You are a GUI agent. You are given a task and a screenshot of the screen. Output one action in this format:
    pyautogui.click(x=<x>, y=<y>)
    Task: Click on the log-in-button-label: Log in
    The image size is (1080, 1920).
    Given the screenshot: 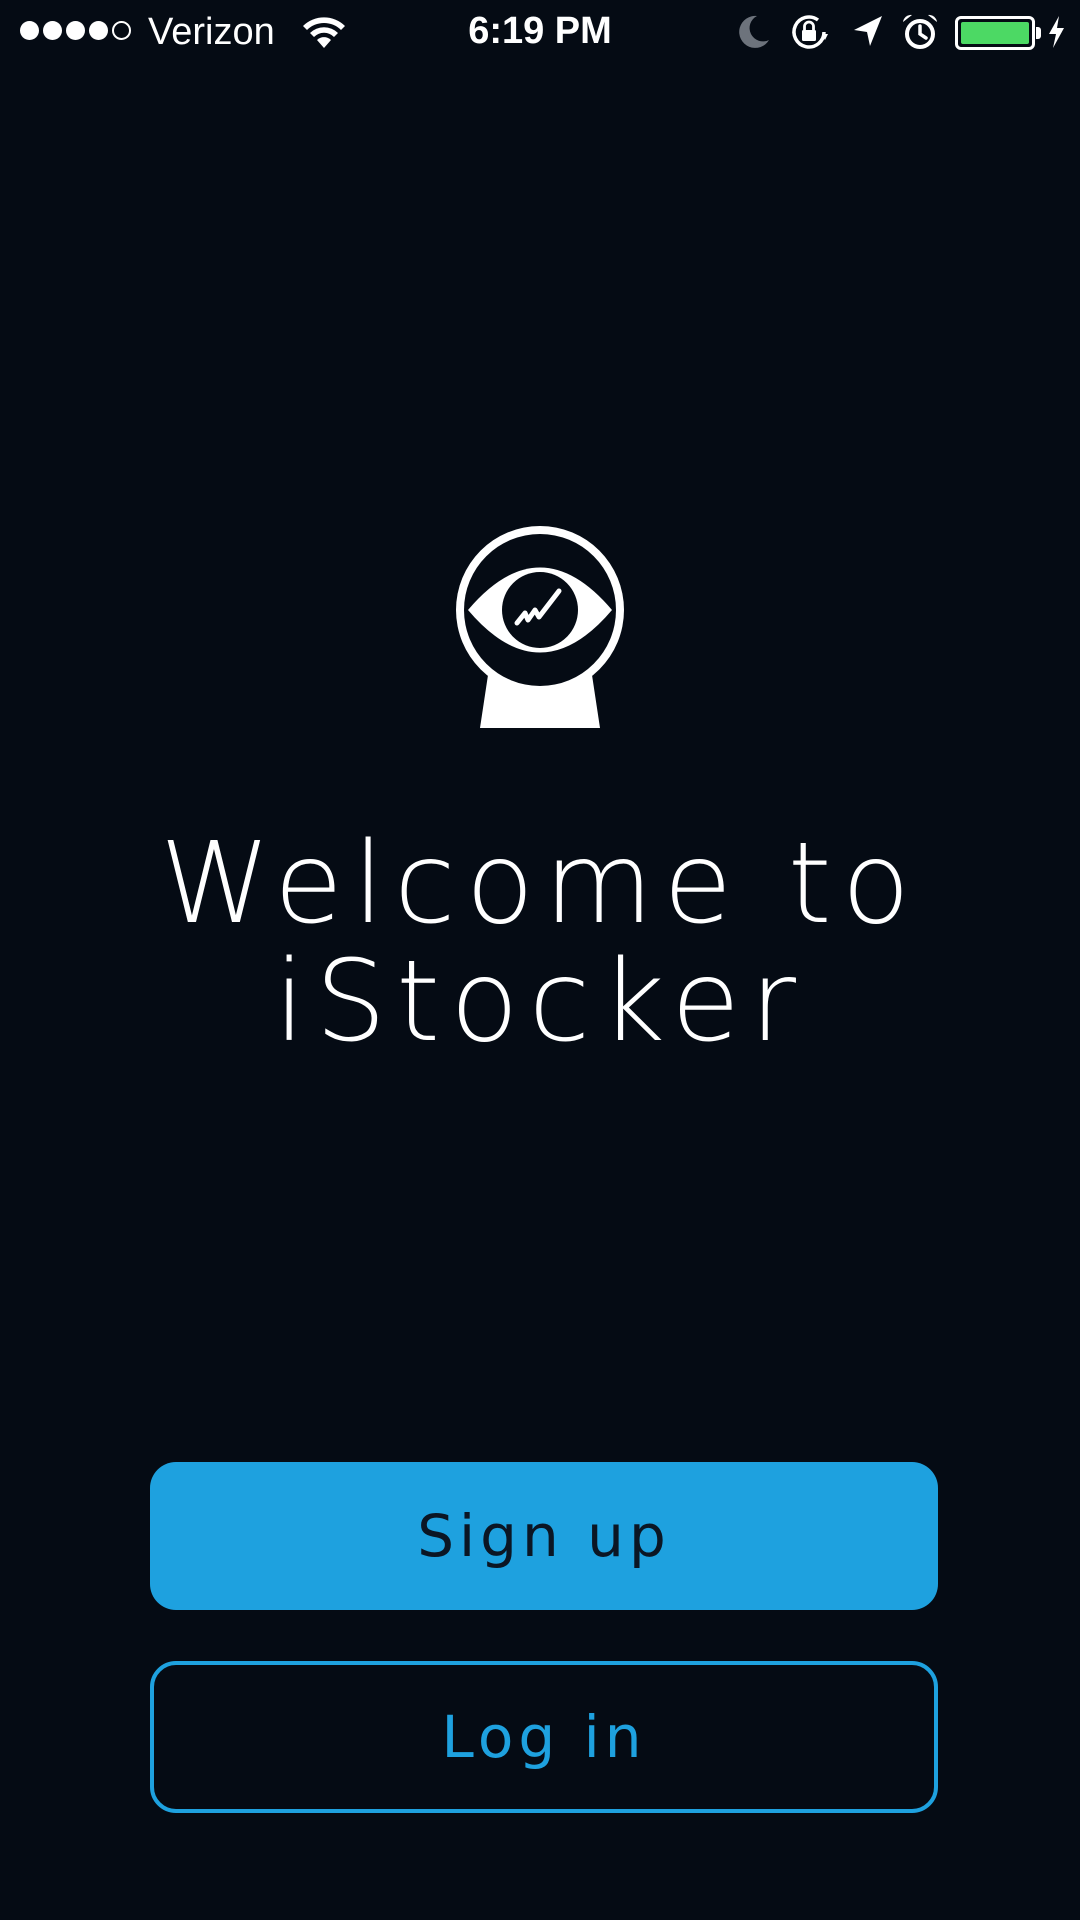 What is the action you would take?
    pyautogui.click(x=544, y=1737)
    